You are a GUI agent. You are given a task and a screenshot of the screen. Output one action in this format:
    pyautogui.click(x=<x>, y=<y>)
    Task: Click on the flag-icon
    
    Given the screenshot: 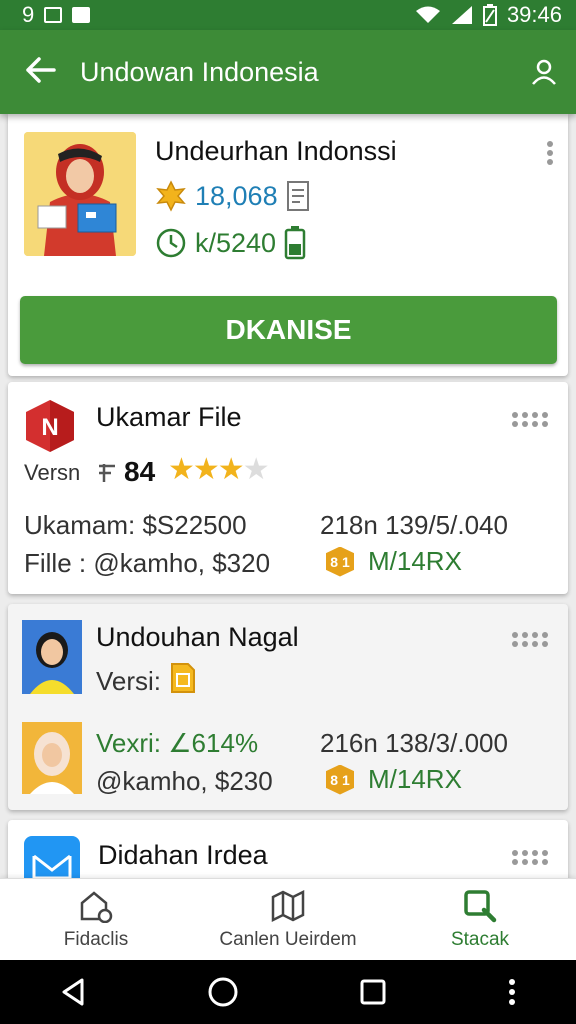 What is the action you would take?
    pyautogui.click(x=107, y=473)
    